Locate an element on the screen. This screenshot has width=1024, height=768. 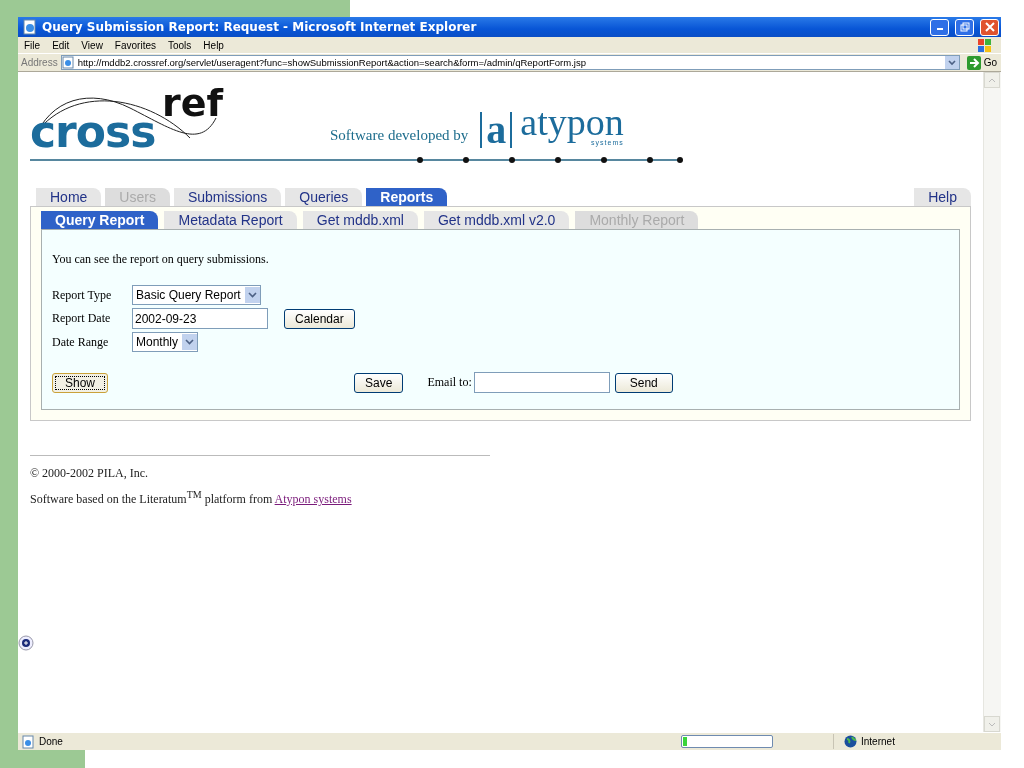
restore-button is located at coordinates (964, 27).